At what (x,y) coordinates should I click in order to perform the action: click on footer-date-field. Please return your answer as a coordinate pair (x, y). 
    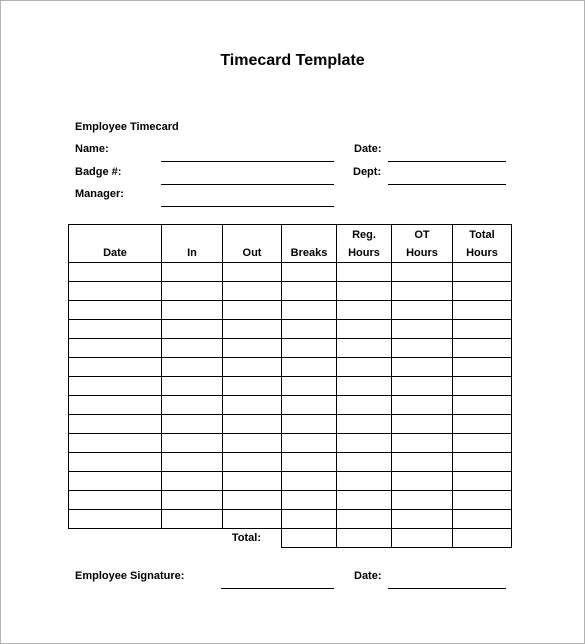
    Looking at the image, I should click on (447, 588).